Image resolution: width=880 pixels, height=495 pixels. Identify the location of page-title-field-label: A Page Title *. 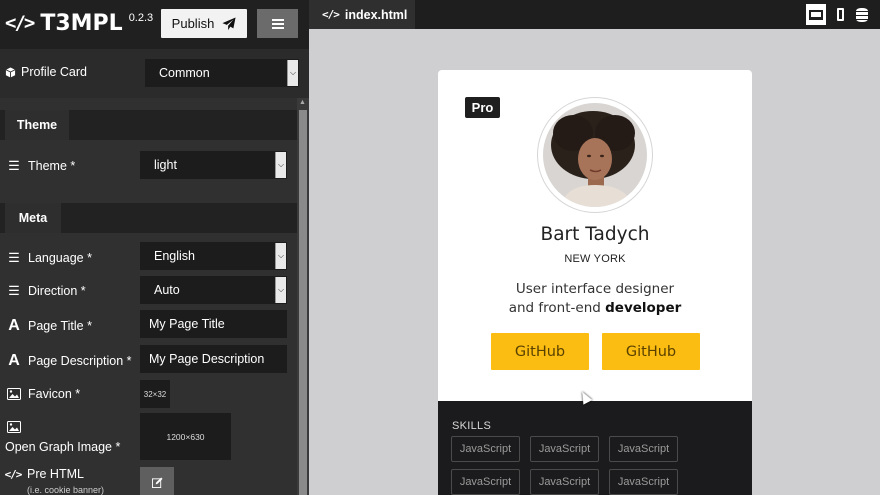
(49, 326).